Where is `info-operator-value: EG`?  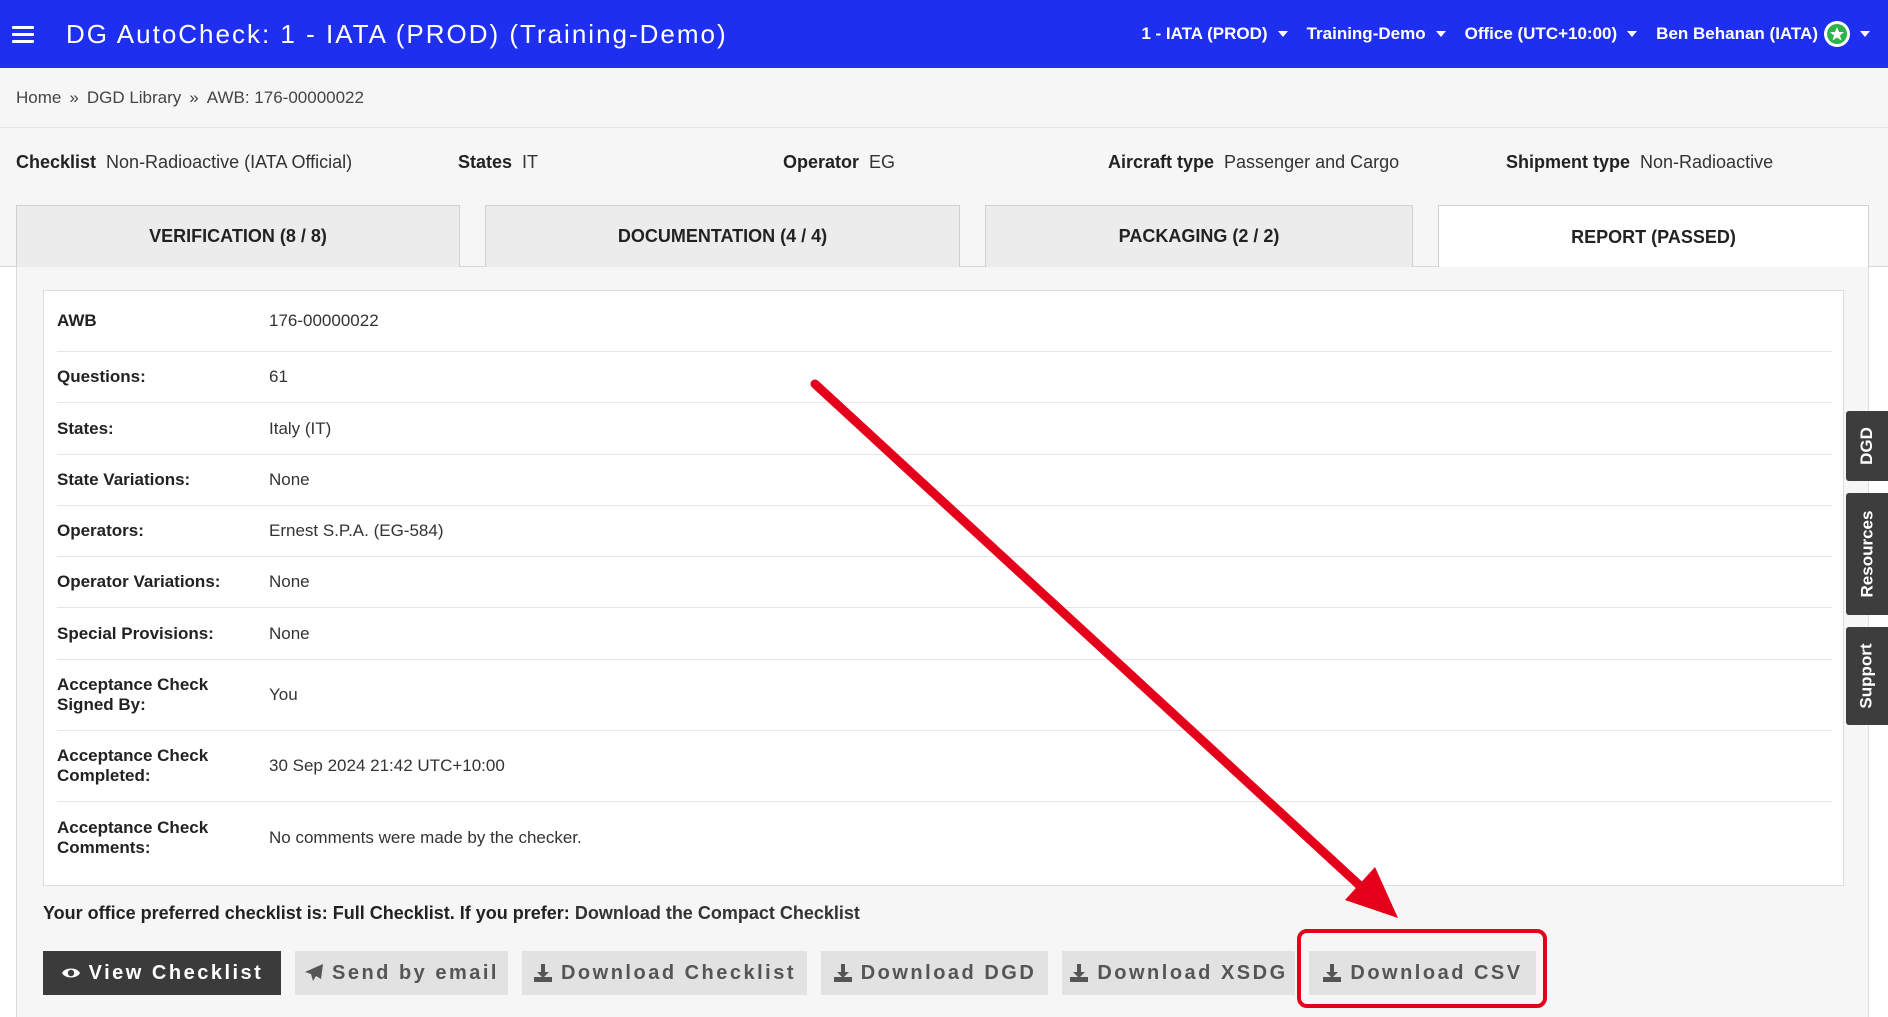 info-operator-value: EG is located at coordinates (882, 162).